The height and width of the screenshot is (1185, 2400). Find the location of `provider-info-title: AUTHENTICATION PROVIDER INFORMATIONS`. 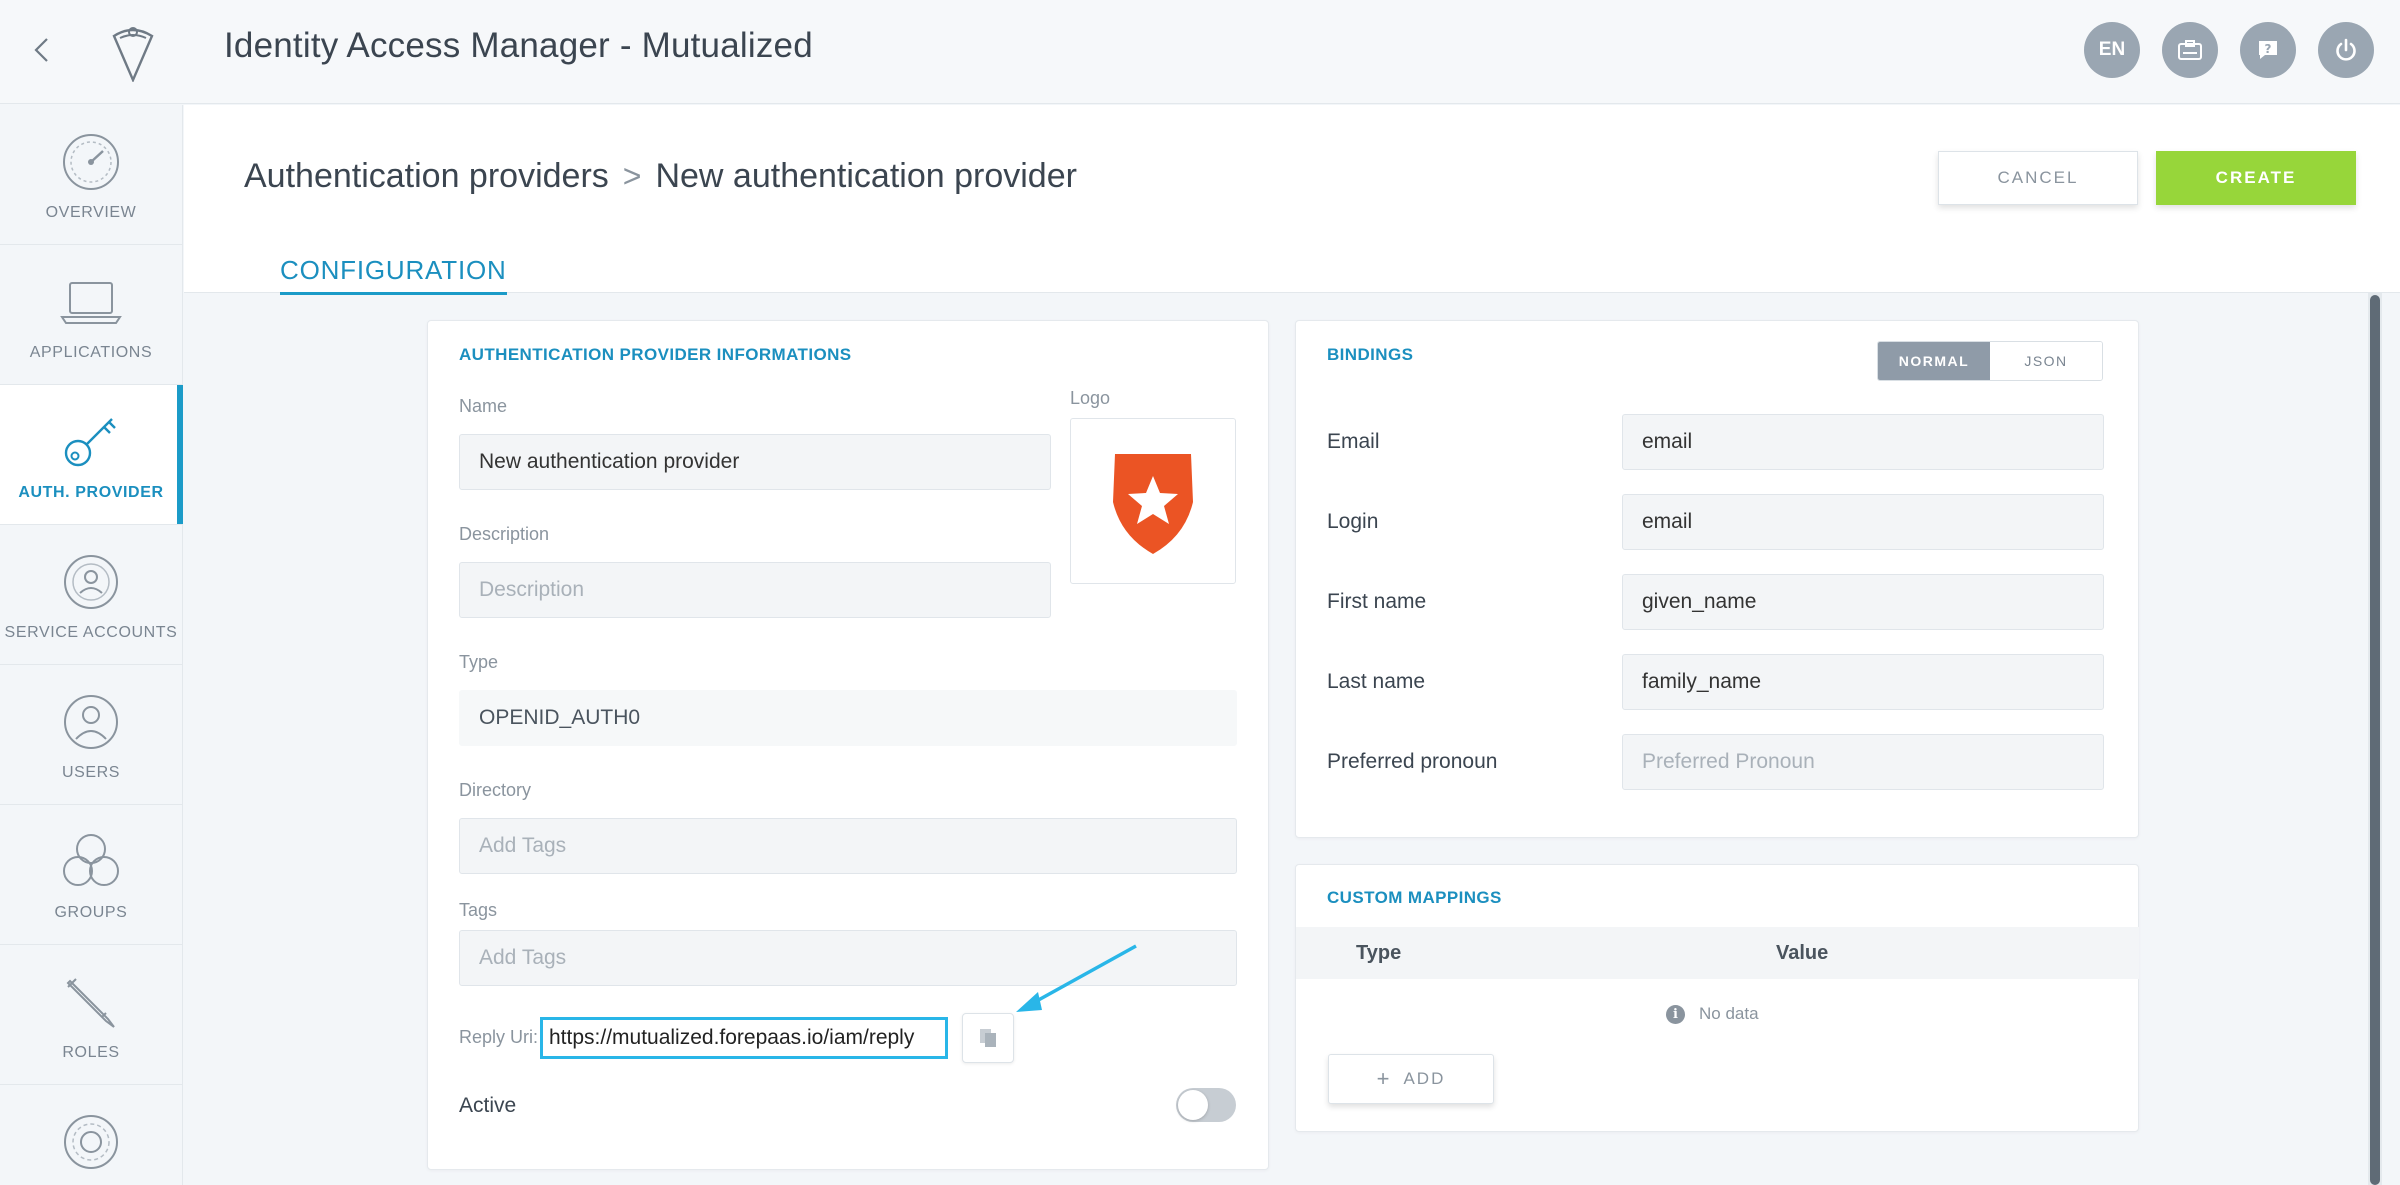

provider-info-title: AUTHENTICATION PROVIDER INFORMATIONS is located at coordinates (655, 354).